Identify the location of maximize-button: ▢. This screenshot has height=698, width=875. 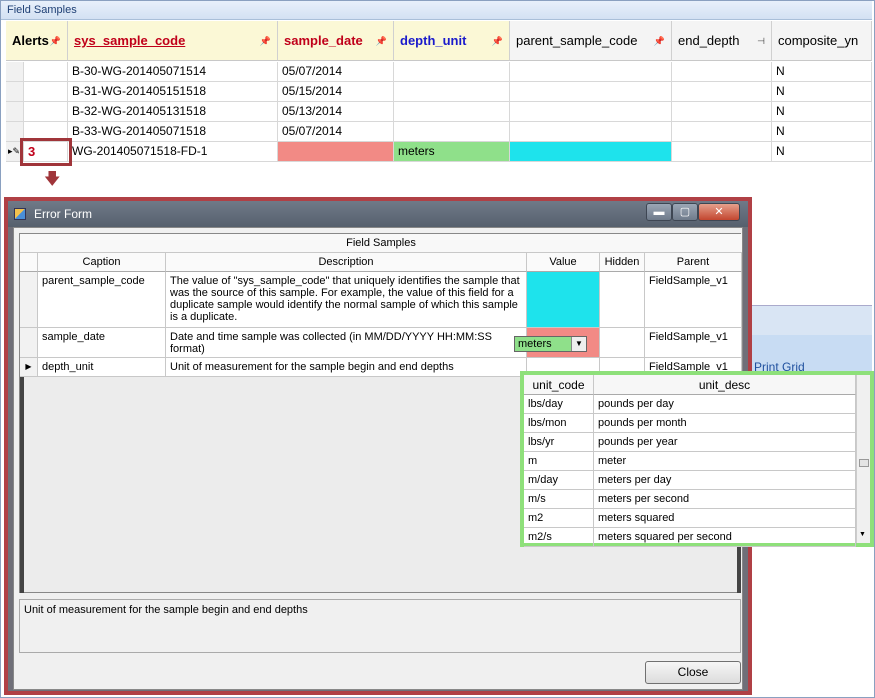
(685, 212).